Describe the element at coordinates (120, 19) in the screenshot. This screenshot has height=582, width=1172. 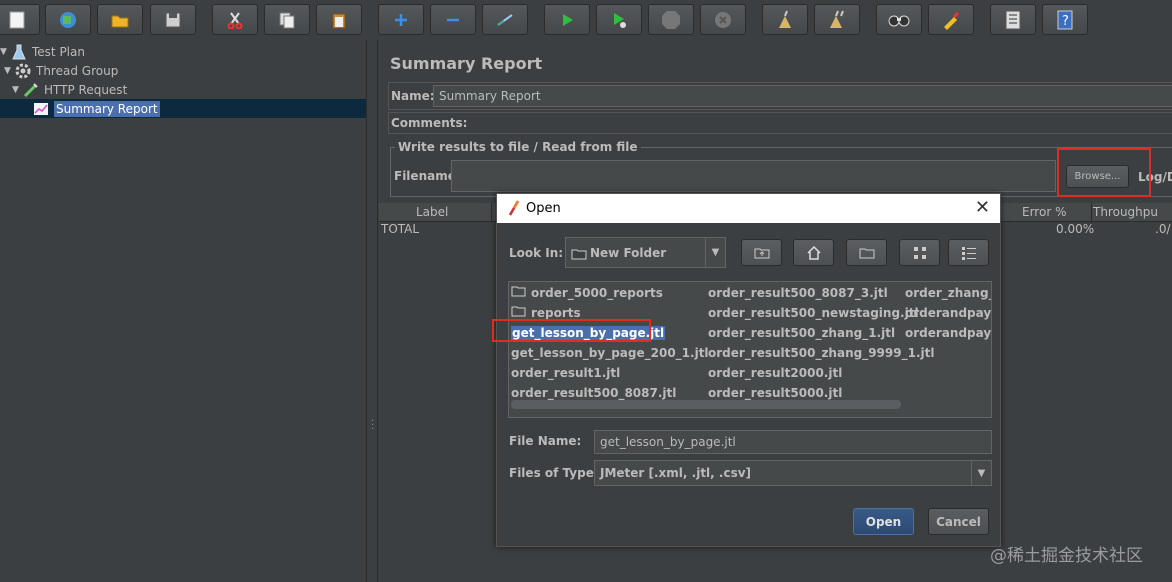
I see `open-icon` at that location.